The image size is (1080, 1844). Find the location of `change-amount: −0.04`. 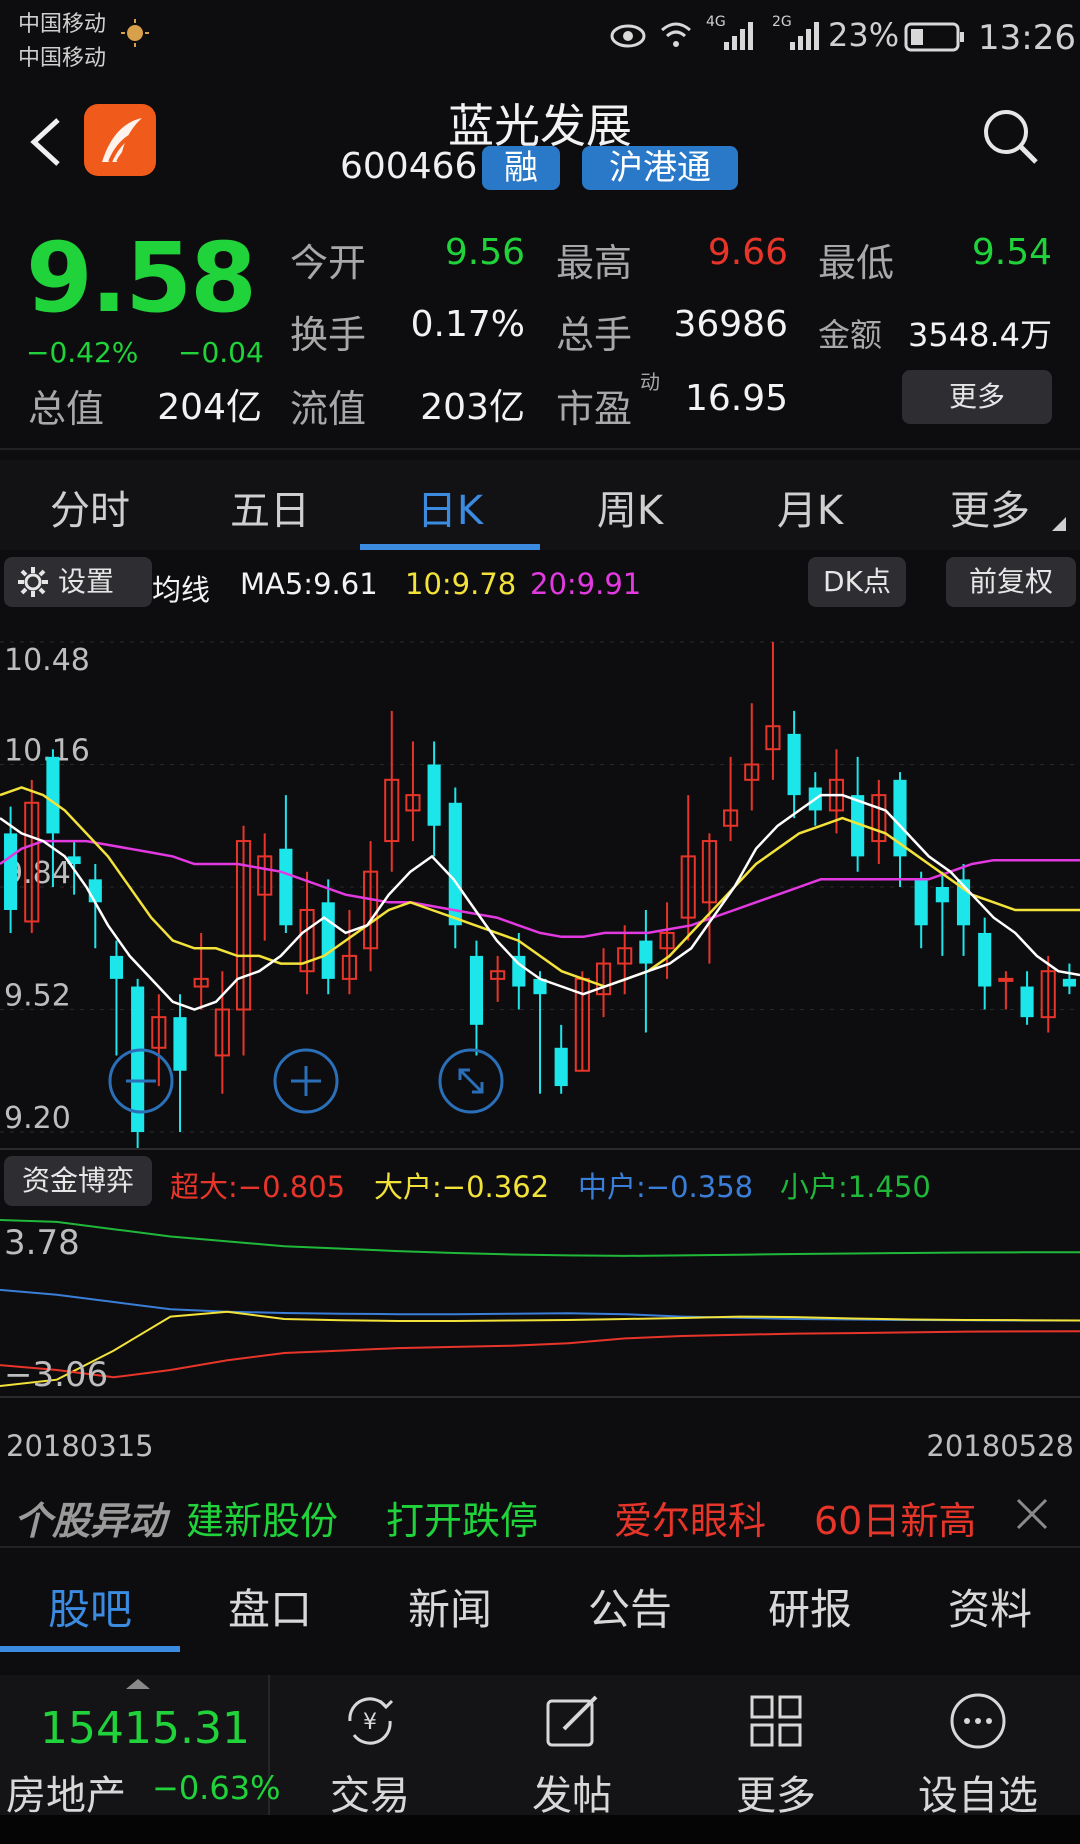

change-amount: −0.04 is located at coordinates (221, 352).